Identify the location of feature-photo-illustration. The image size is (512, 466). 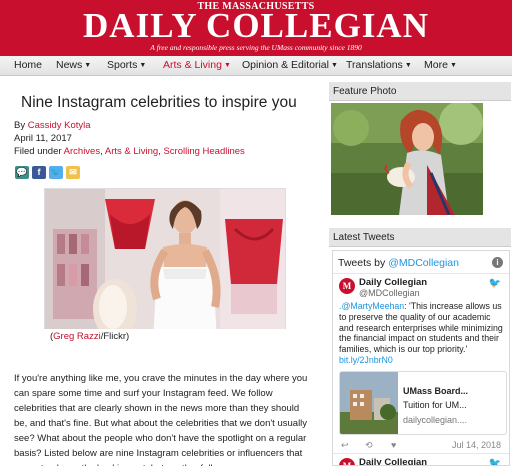
(407, 159).